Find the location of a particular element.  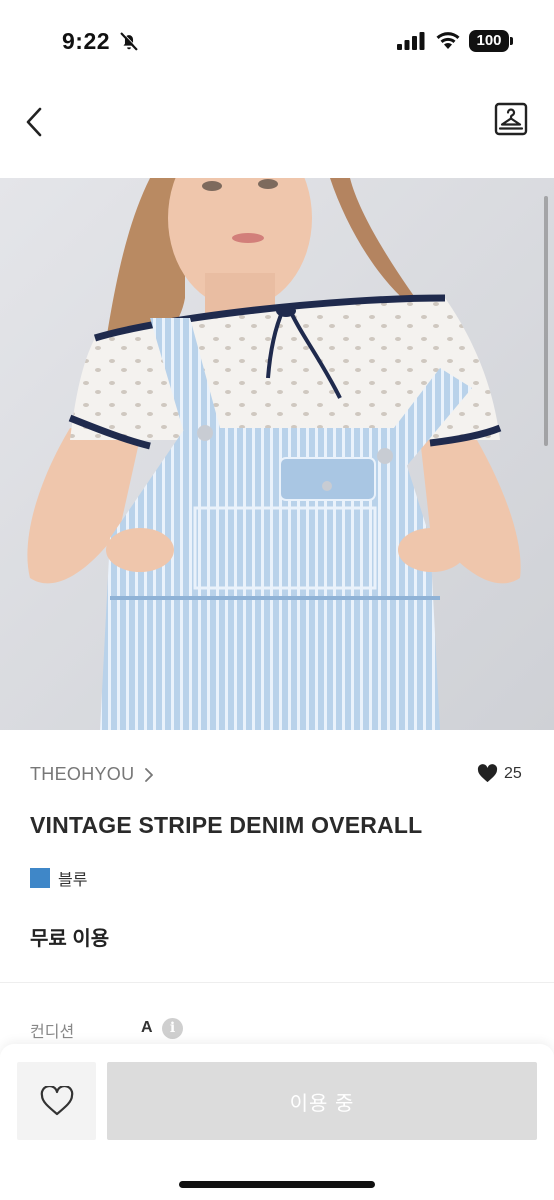

nav-bar is located at coordinates (277, 128).